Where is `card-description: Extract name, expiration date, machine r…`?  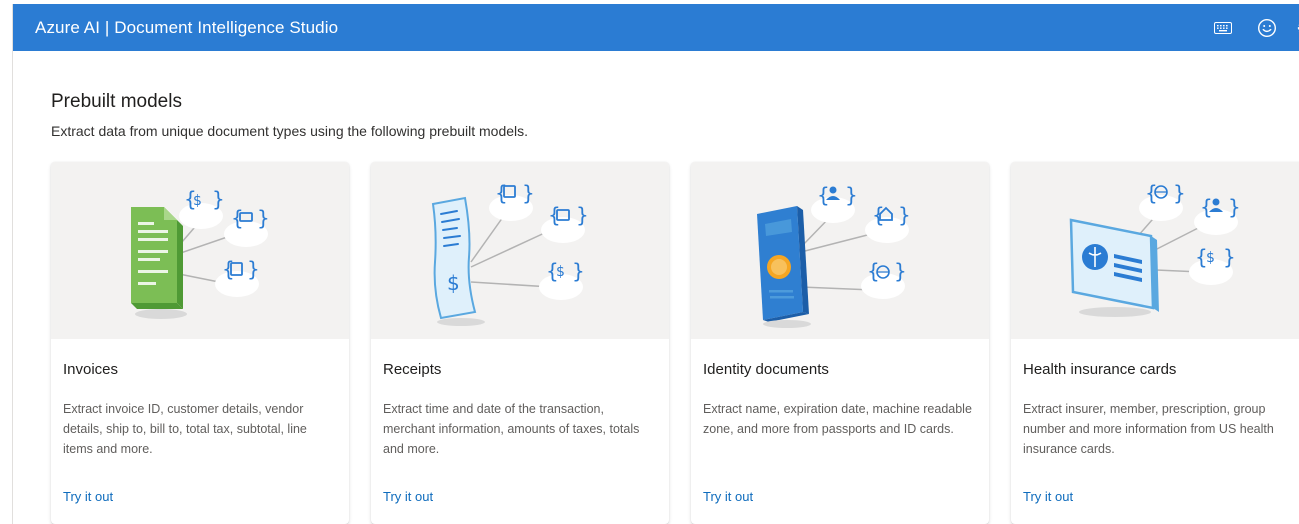 card-description: Extract name, expiration date, machine r… is located at coordinates (837, 419).